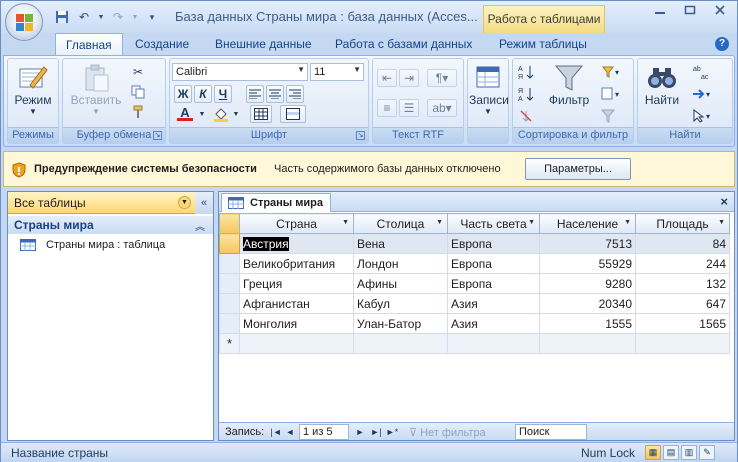 The image size is (738, 462). I want to click on table-cell: 20340, so click(587, 303).